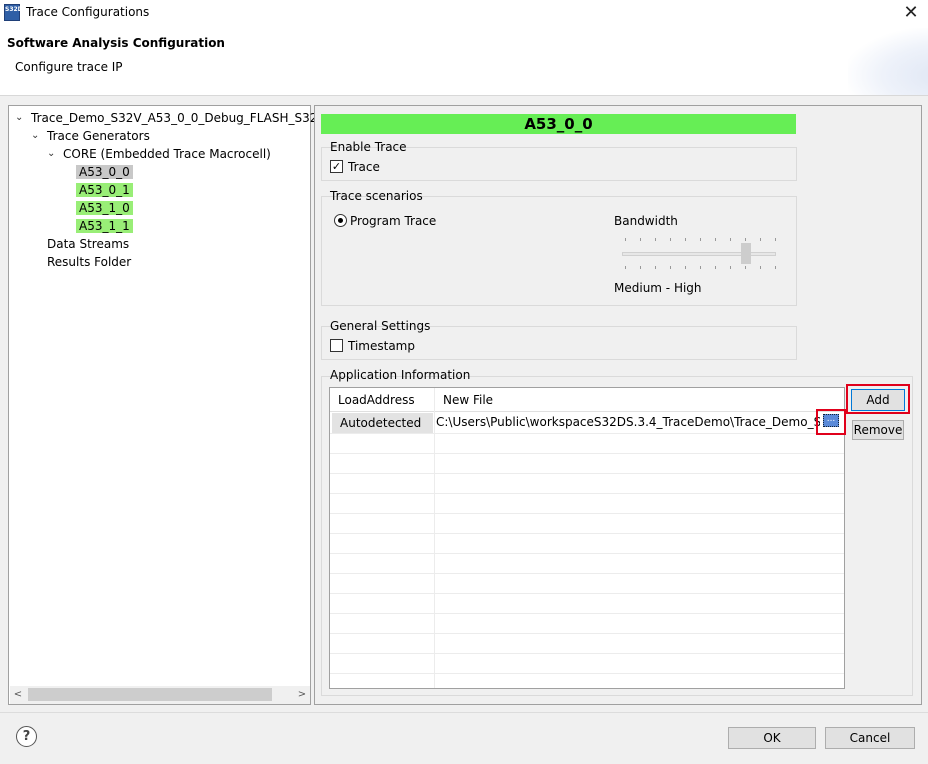  What do you see at coordinates (364, 167) in the screenshot?
I see `trace-checkbox-label: Trace` at bounding box center [364, 167].